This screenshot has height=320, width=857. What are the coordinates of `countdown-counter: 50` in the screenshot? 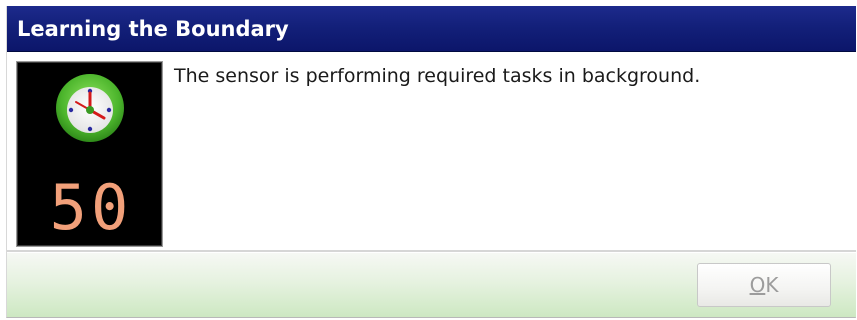 It's located at (91, 205).